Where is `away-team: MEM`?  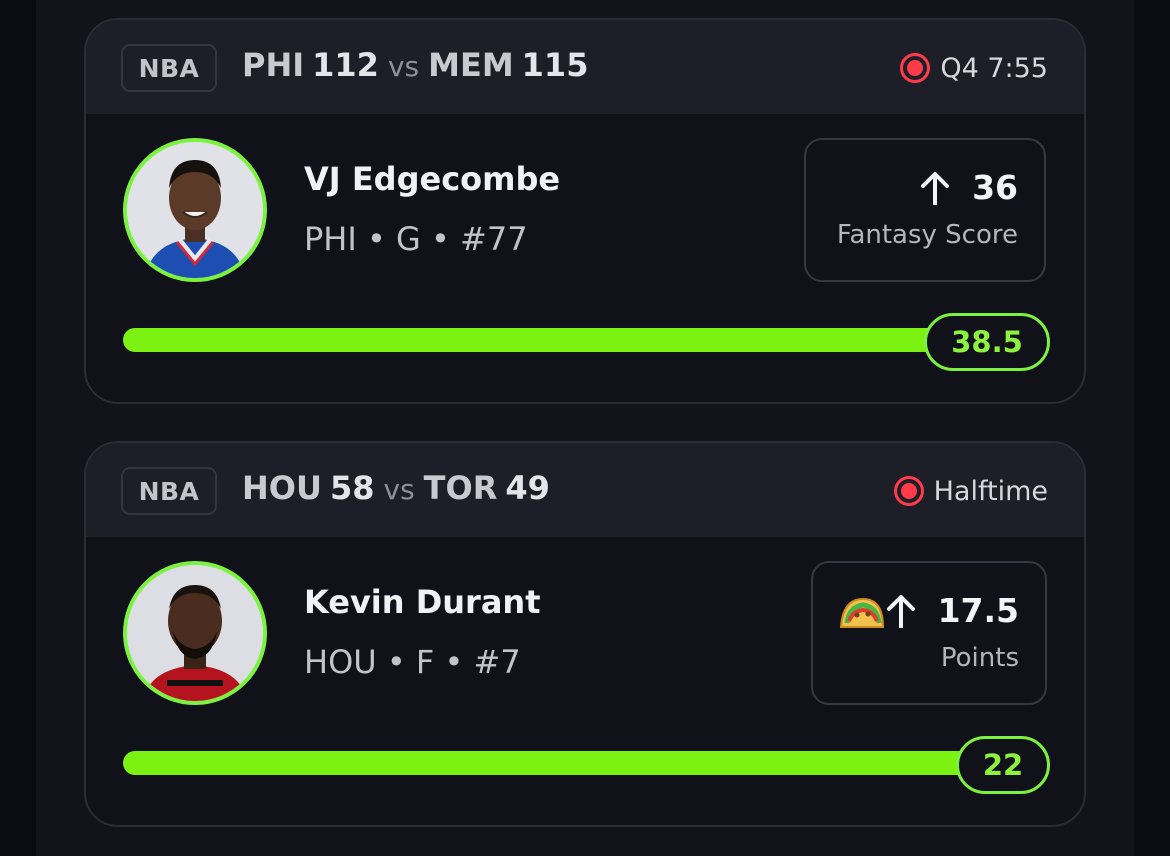 away-team: MEM is located at coordinates (471, 65).